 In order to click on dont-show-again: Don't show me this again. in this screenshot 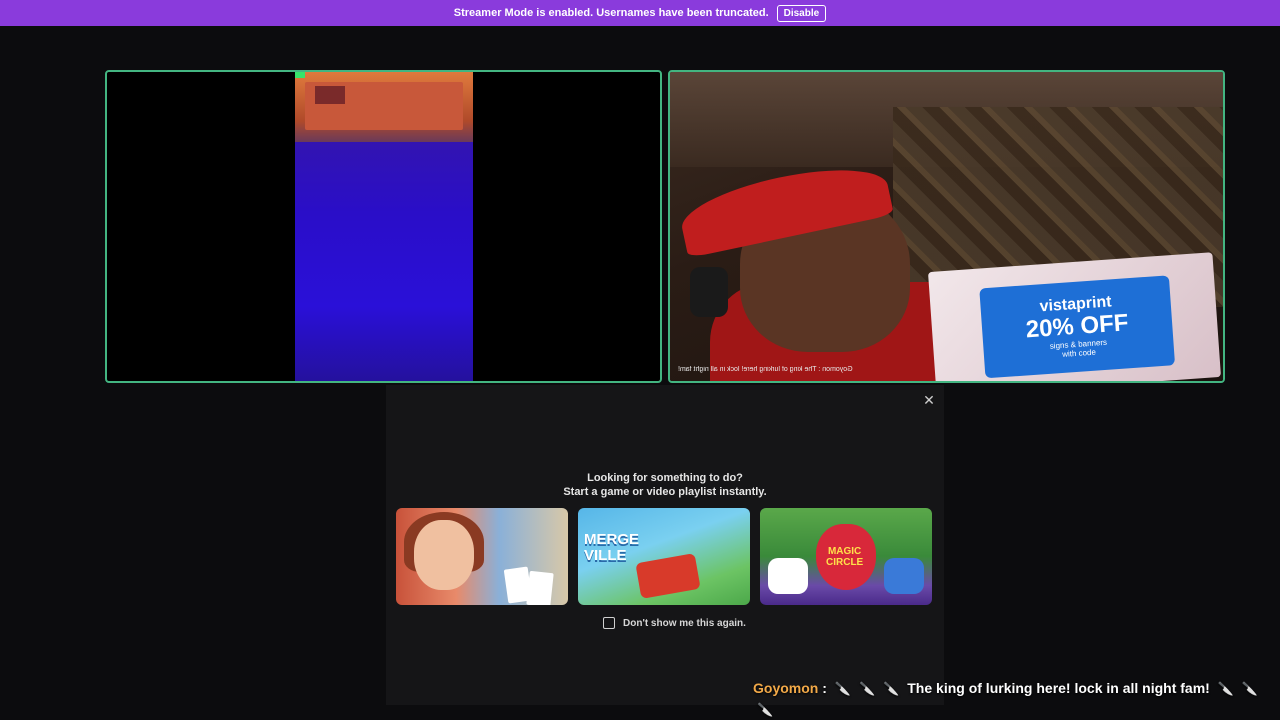, I will do `click(674, 623)`.